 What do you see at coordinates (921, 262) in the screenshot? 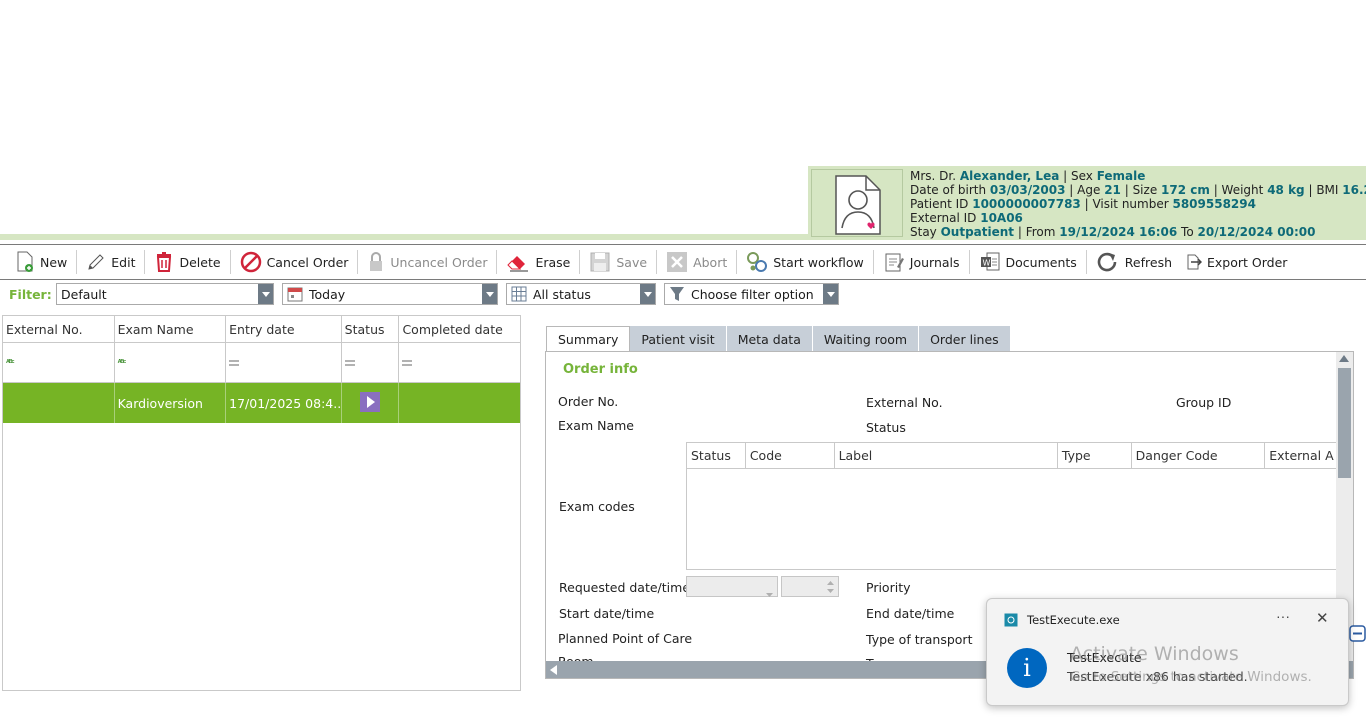
I see `journals-button: Journals` at bounding box center [921, 262].